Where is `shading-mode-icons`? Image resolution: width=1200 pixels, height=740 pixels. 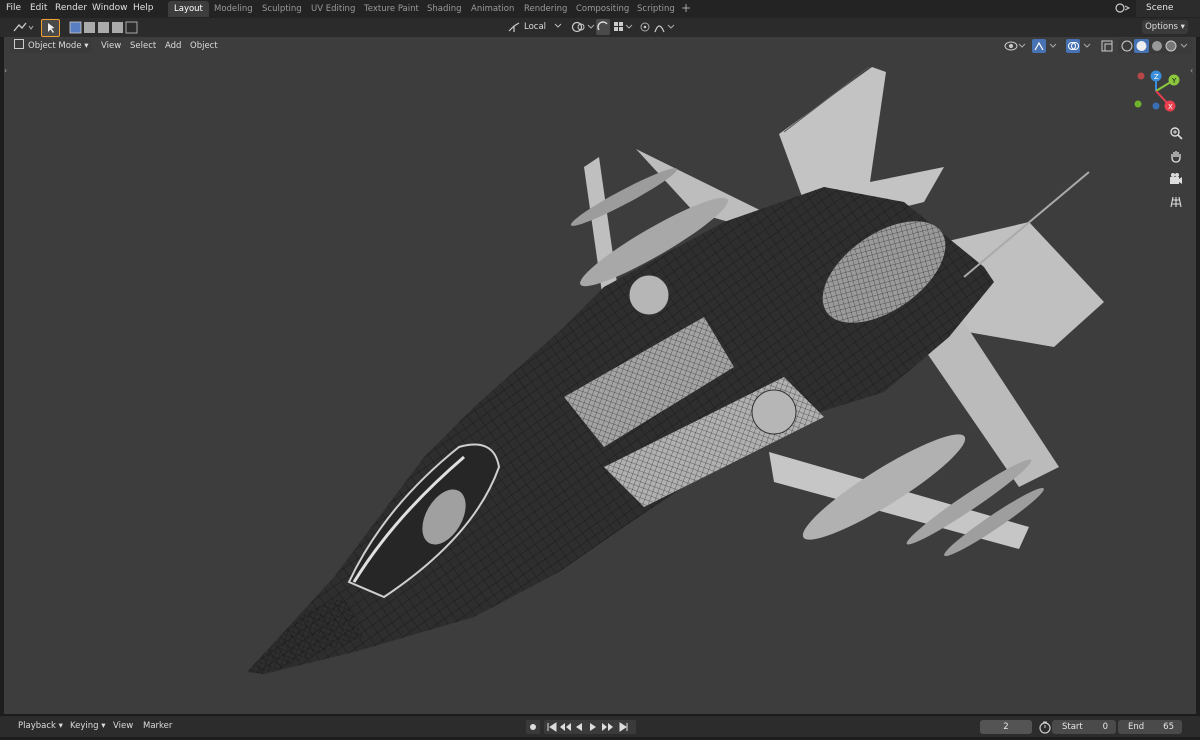
shading-mode-icons is located at coordinates (1155, 47).